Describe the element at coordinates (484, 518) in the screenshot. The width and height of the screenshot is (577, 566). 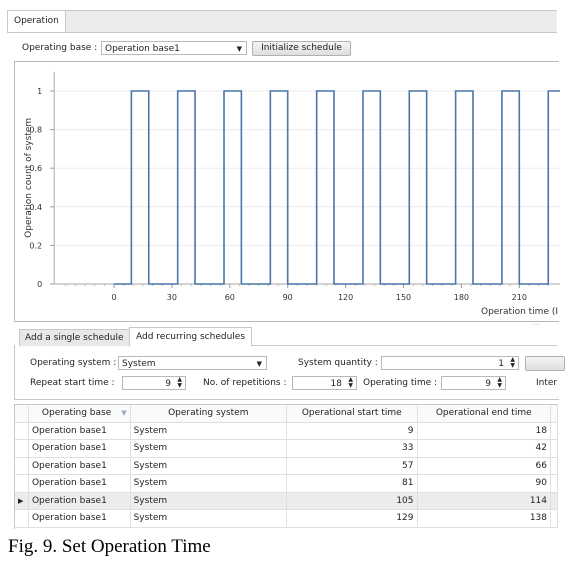
I see `table-cell: 138` at that location.